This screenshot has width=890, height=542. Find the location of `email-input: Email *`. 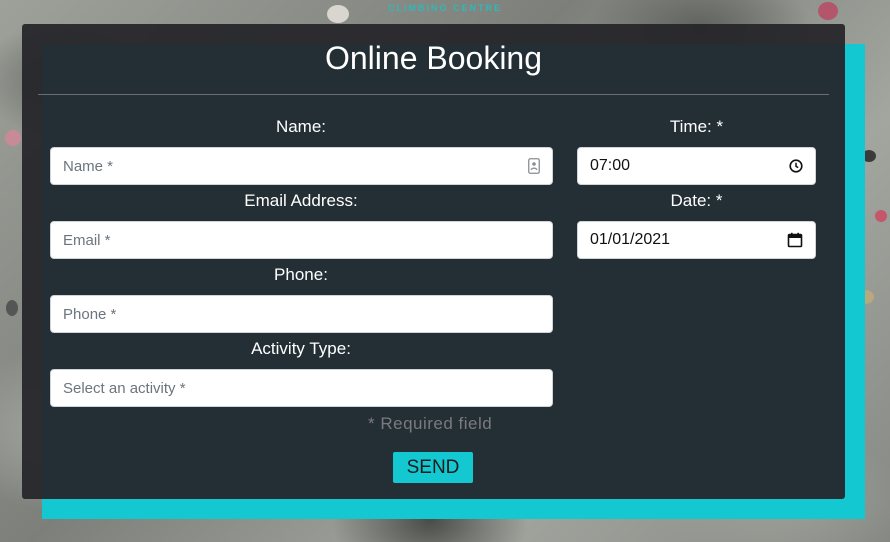

email-input: Email * is located at coordinates (301, 240).